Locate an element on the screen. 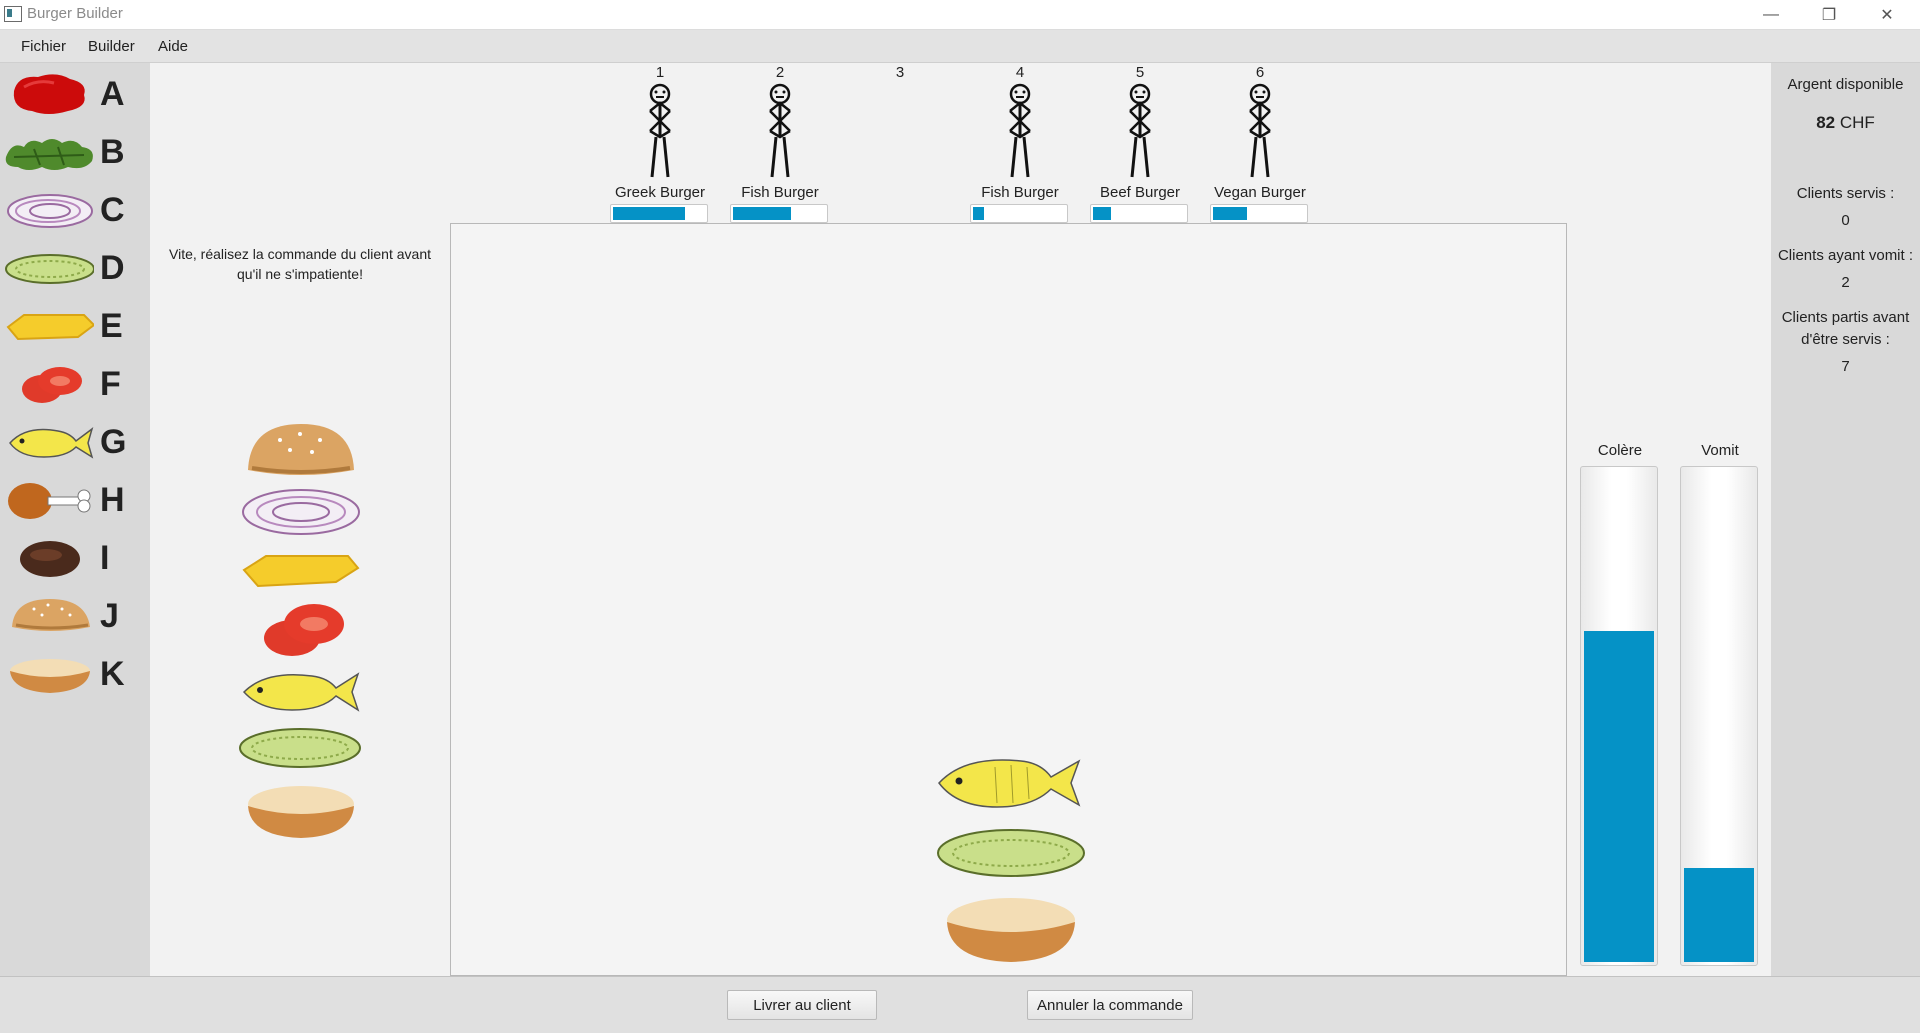 The image size is (1920, 1033). ingredient-f: F is located at coordinates (75, 385).